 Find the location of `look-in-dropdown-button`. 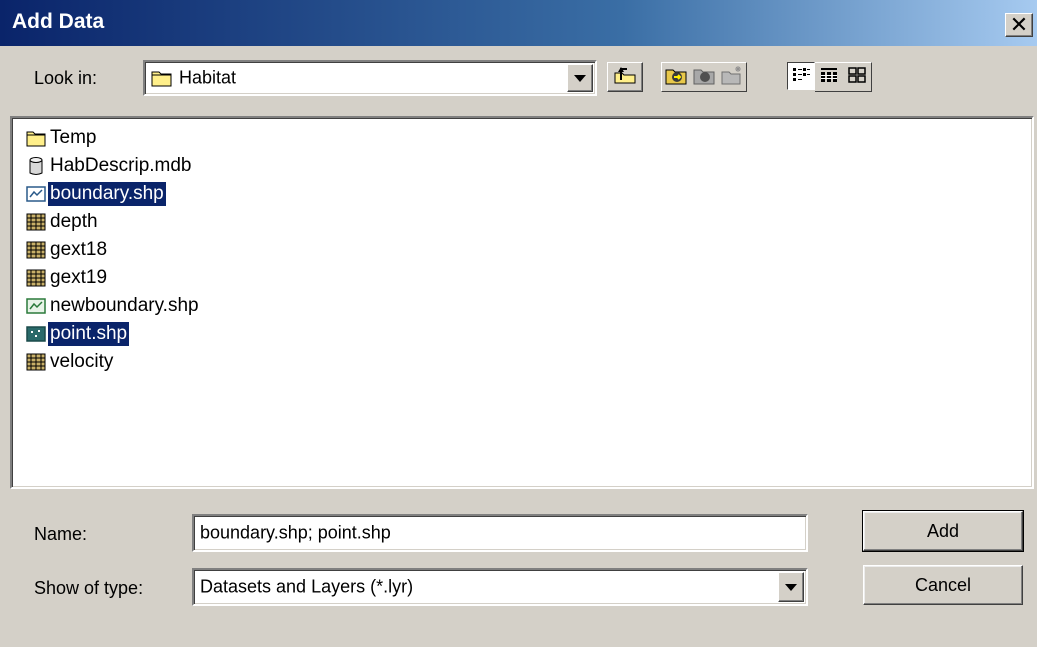

look-in-dropdown-button is located at coordinates (580, 78).